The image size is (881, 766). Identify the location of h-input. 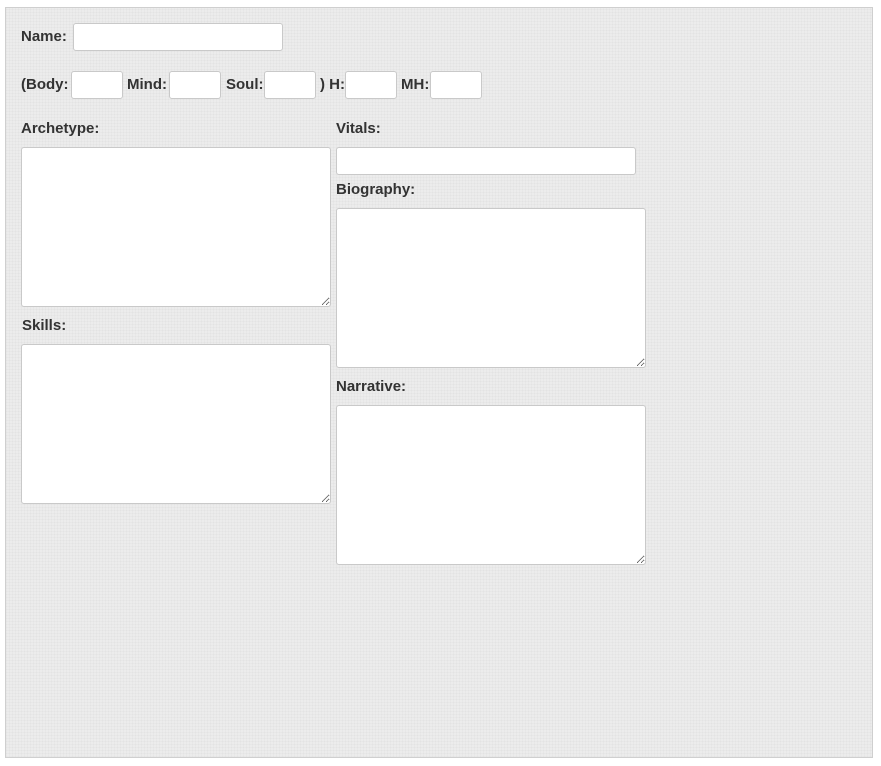
(371, 85).